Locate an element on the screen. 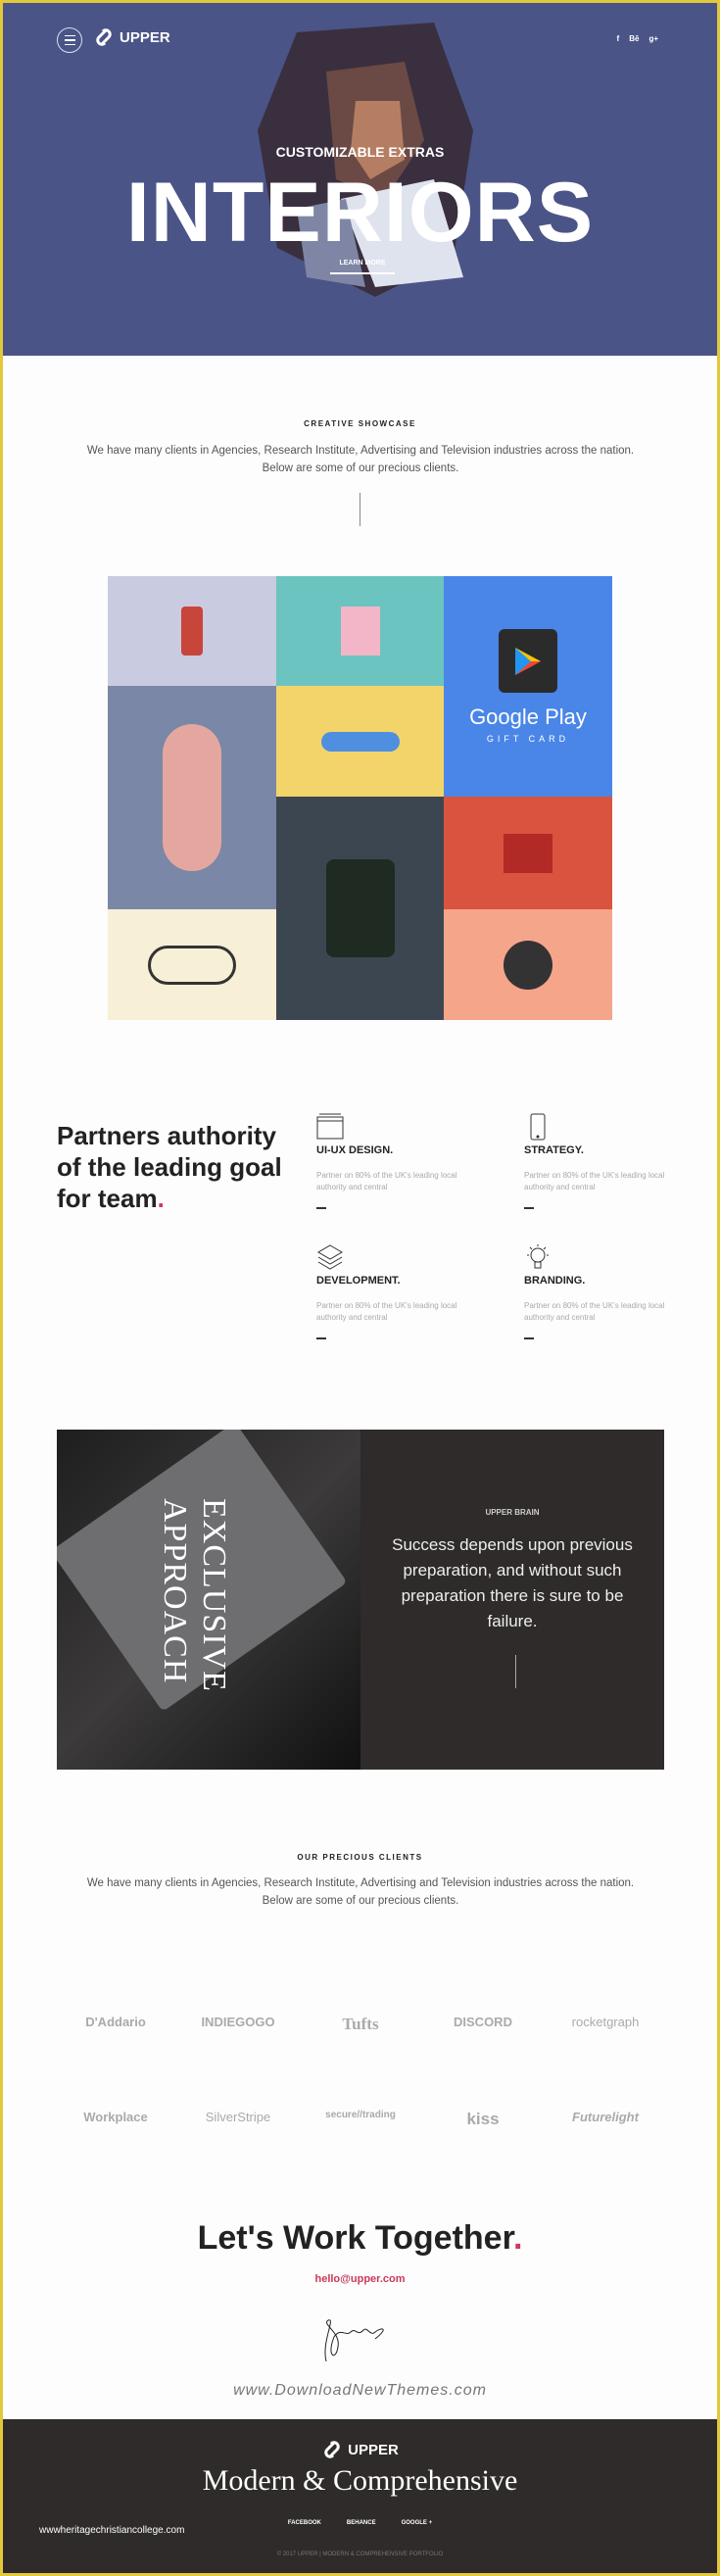 This screenshot has width=720, height=2576. client-logo: Futurelight is located at coordinates (605, 2117).